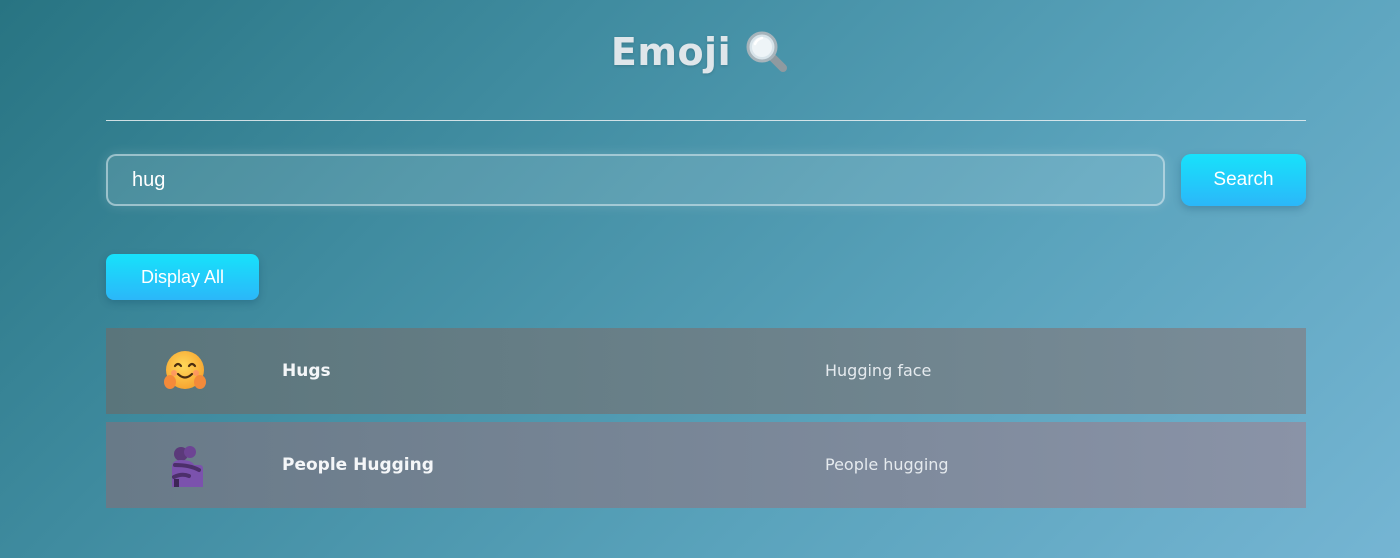 This screenshot has height=558, width=1400. I want to click on result-name: Hugs, so click(306, 371).